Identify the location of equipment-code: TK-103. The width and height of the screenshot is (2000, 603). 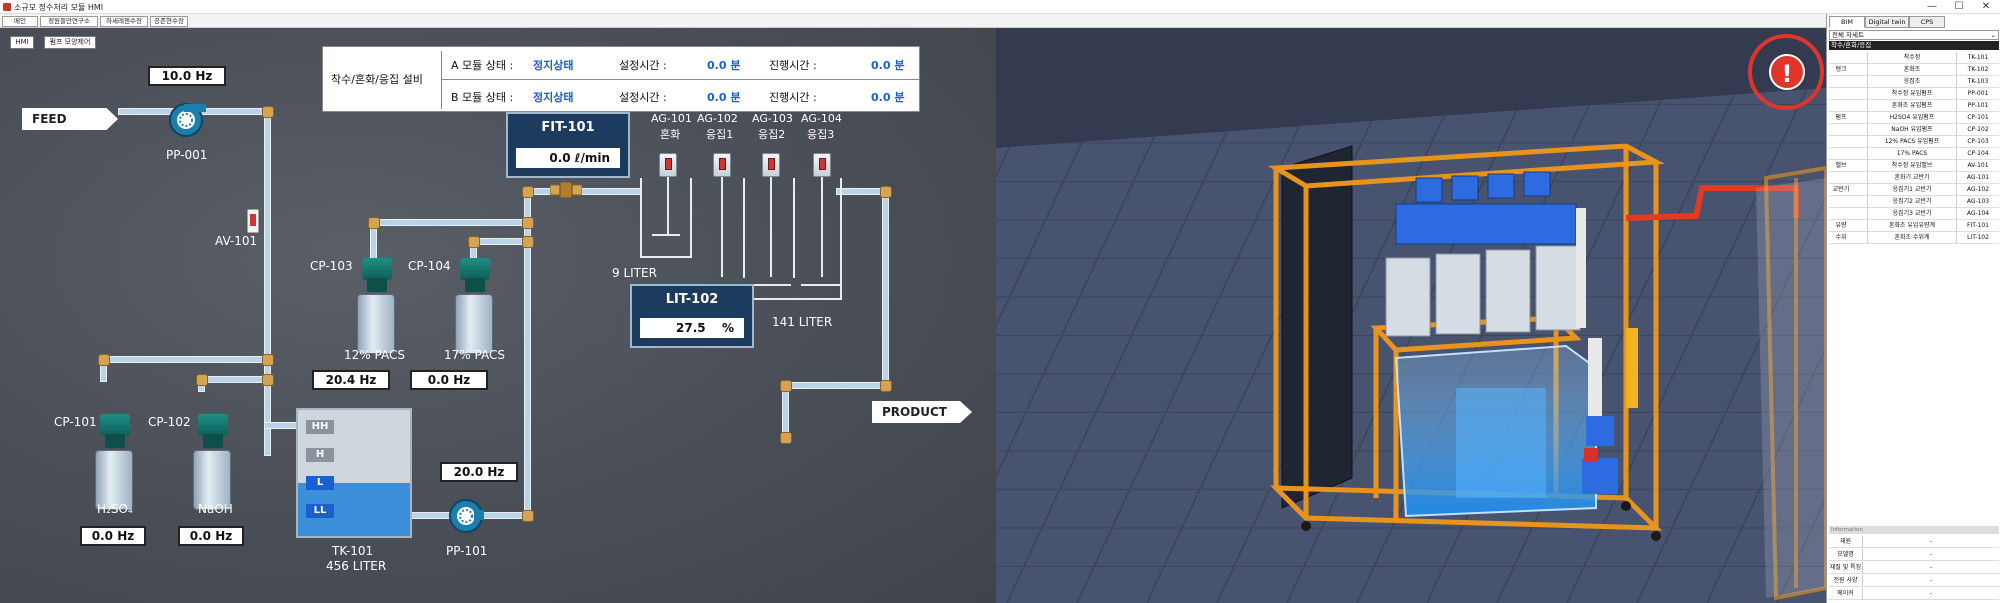
(1978, 81).